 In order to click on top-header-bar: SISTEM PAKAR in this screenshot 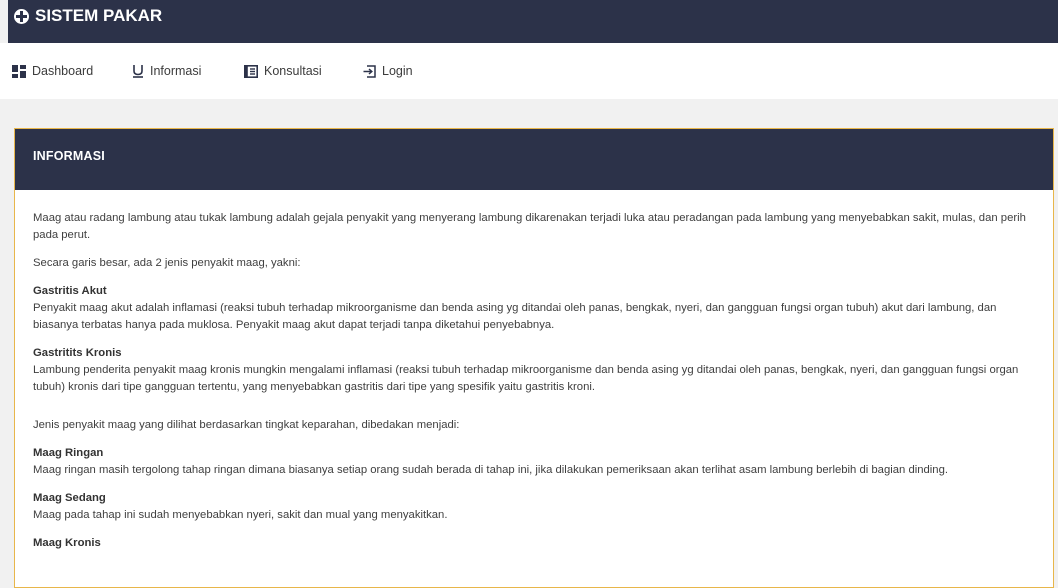, I will do `click(533, 21)`.